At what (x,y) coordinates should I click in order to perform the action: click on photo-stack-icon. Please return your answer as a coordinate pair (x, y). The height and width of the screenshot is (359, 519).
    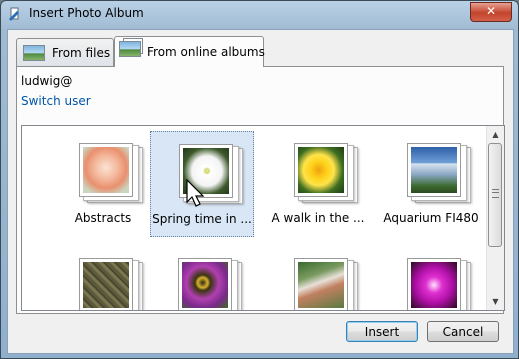
    Looking at the image, I should click on (131, 47).